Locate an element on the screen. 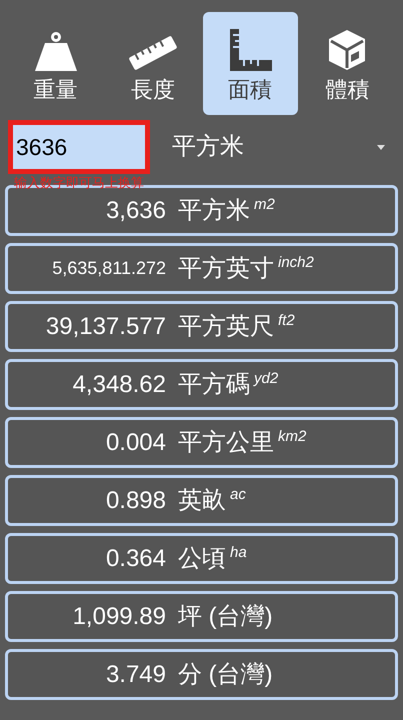 The height and width of the screenshot is (720, 403). result-value: 3,636 is located at coordinates (135, 211).